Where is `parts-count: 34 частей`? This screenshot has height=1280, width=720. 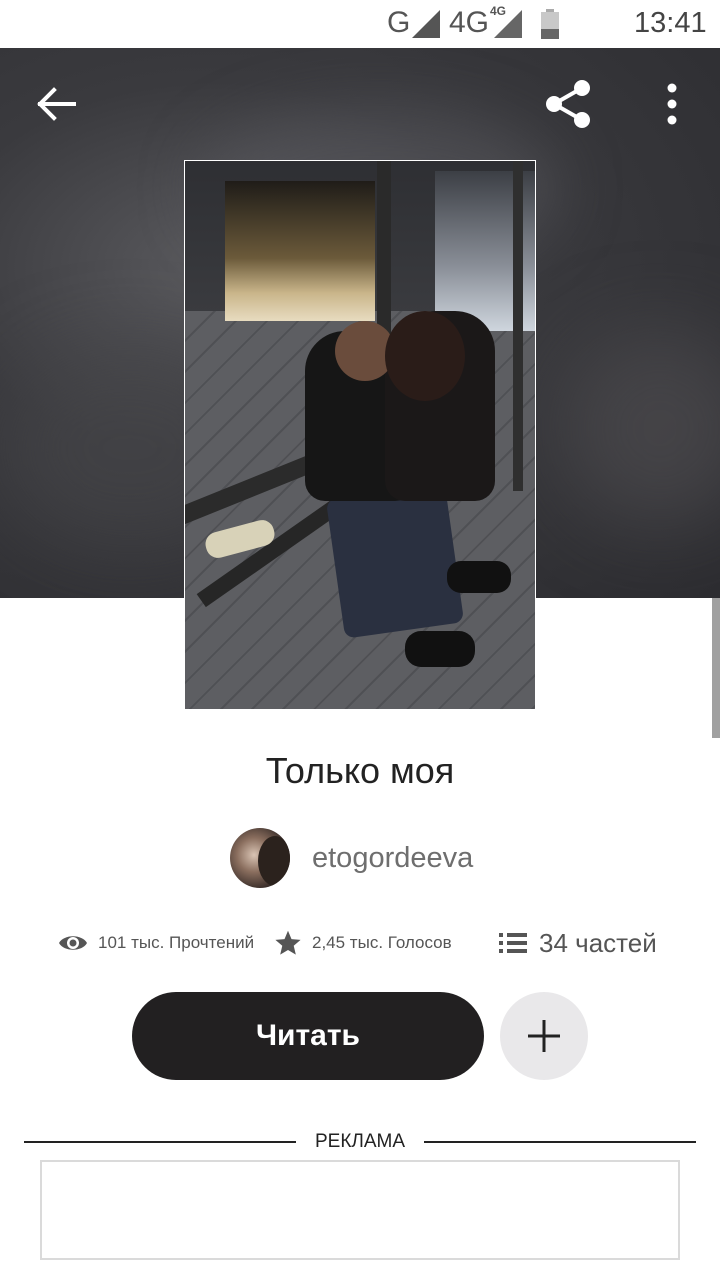
parts-count: 34 частей is located at coordinates (598, 943).